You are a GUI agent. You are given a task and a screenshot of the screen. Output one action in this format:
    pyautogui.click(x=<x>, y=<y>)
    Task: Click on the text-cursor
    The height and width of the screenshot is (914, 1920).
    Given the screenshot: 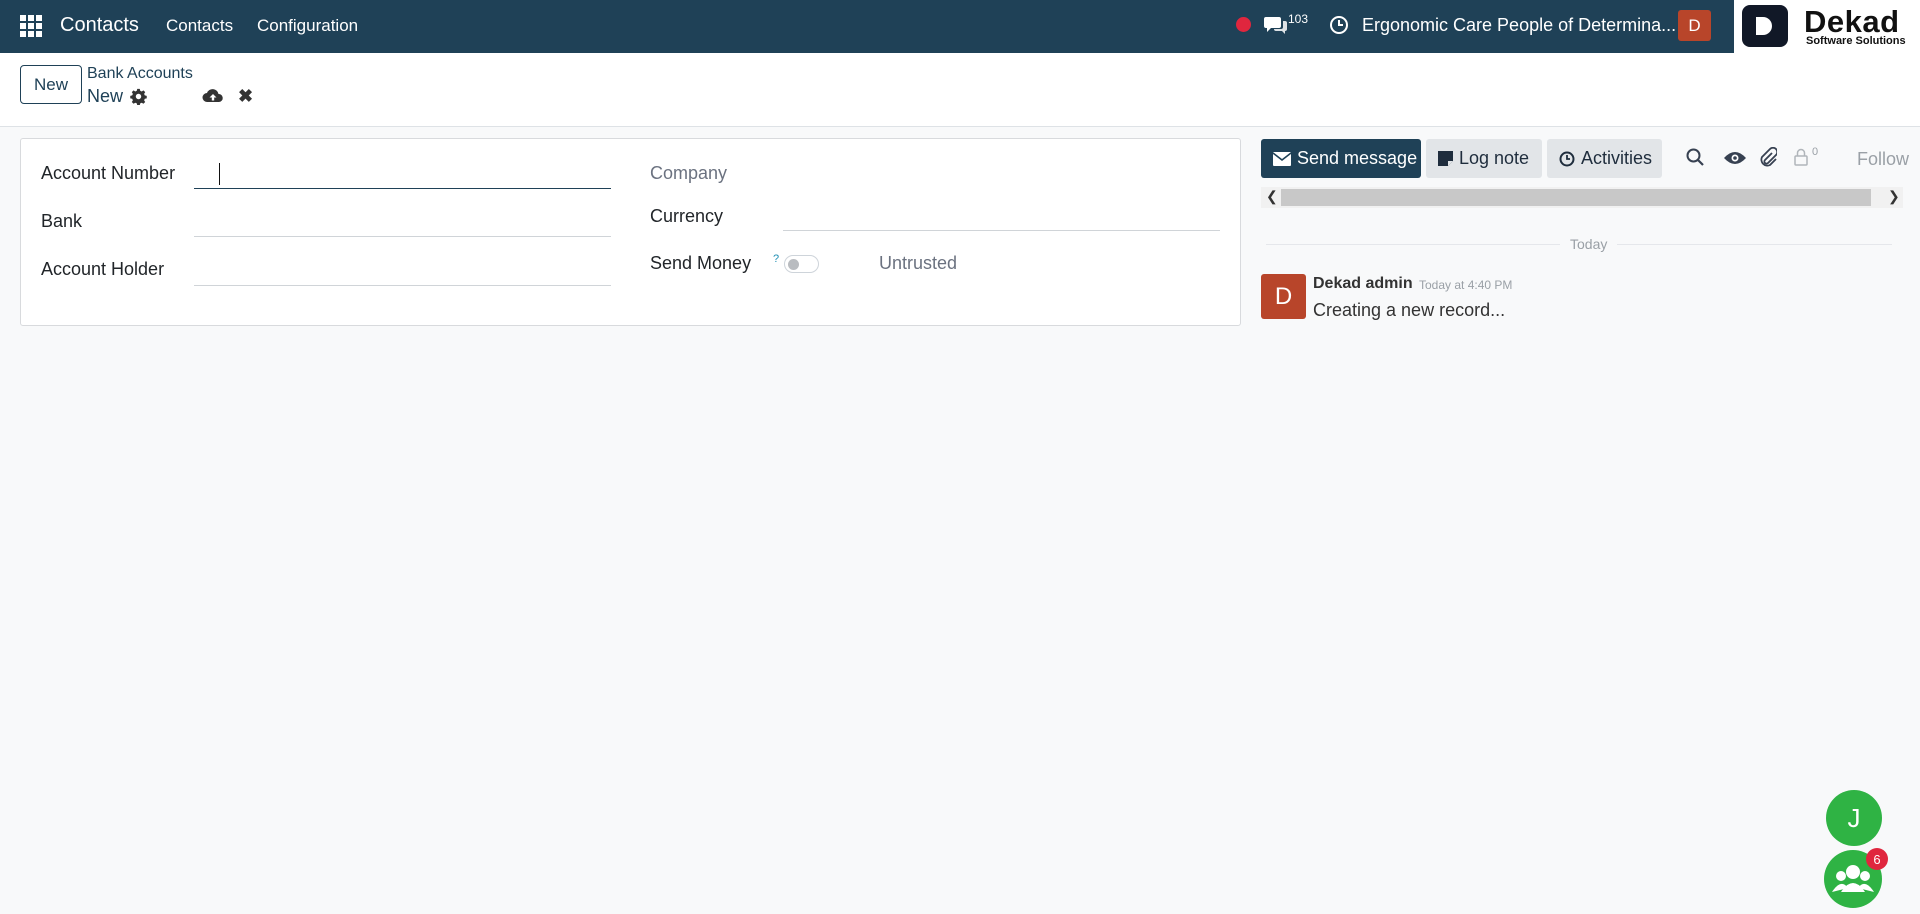 What is the action you would take?
    pyautogui.click(x=219, y=174)
    